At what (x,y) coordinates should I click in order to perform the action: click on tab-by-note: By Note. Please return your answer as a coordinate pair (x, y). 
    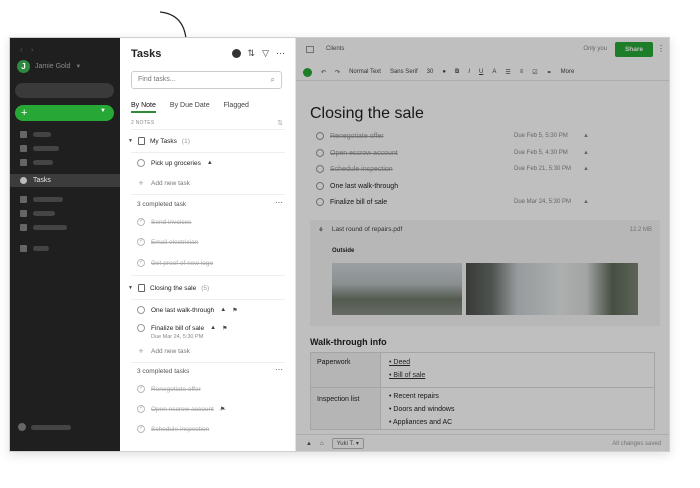
    Looking at the image, I should click on (143, 107).